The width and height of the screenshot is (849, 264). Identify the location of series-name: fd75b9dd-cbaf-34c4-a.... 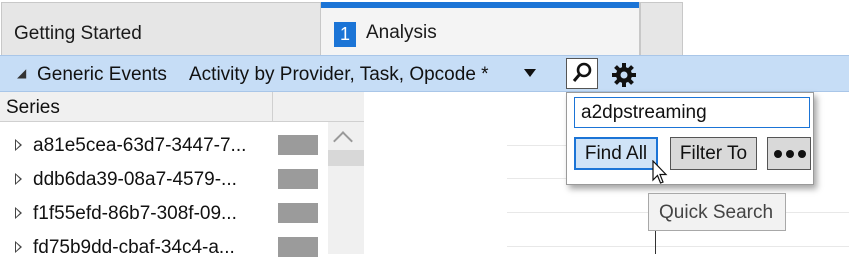
(134, 247).